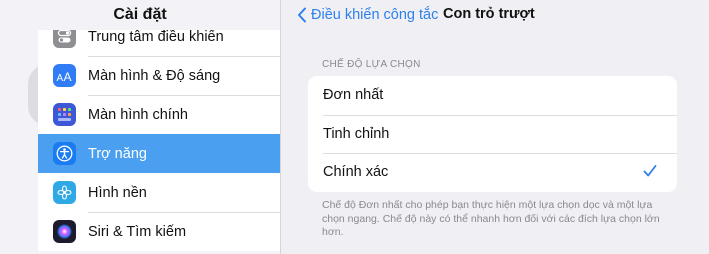 The height and width of the screenshot is (254, 709). I want to click on option-precise: Chính xác, so click(492, 172).